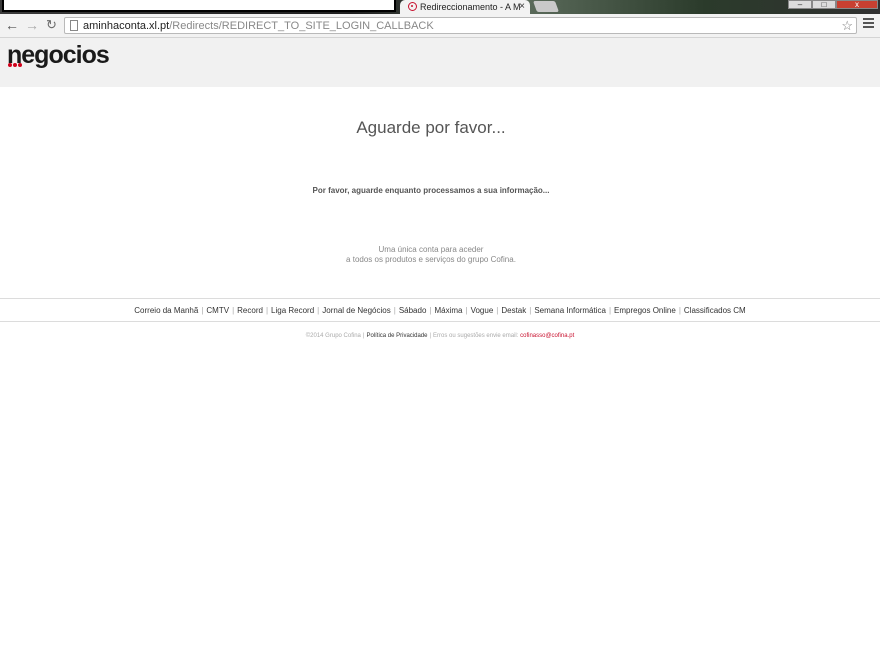 The image size is (880, 672). I want to click on suggestions-text: Erros ou sugestões envie email:, so click(476, 336).